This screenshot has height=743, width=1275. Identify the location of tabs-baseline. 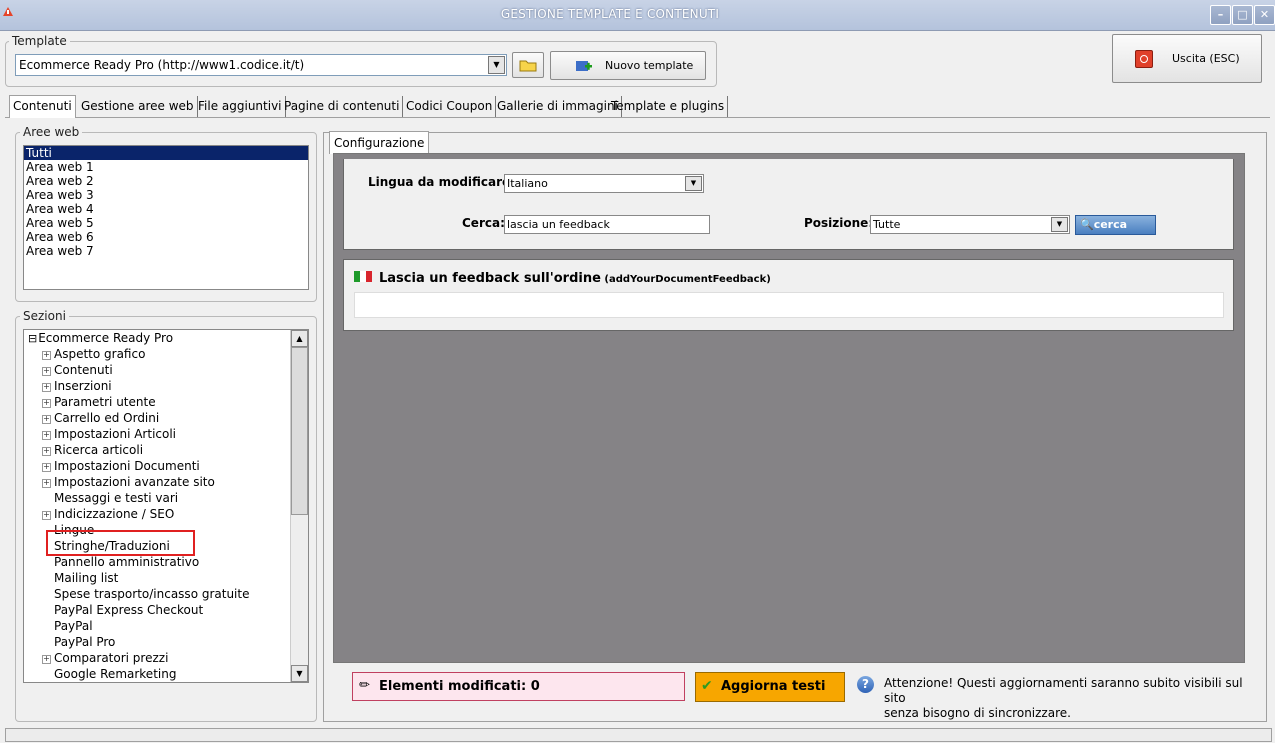
(637, 117).